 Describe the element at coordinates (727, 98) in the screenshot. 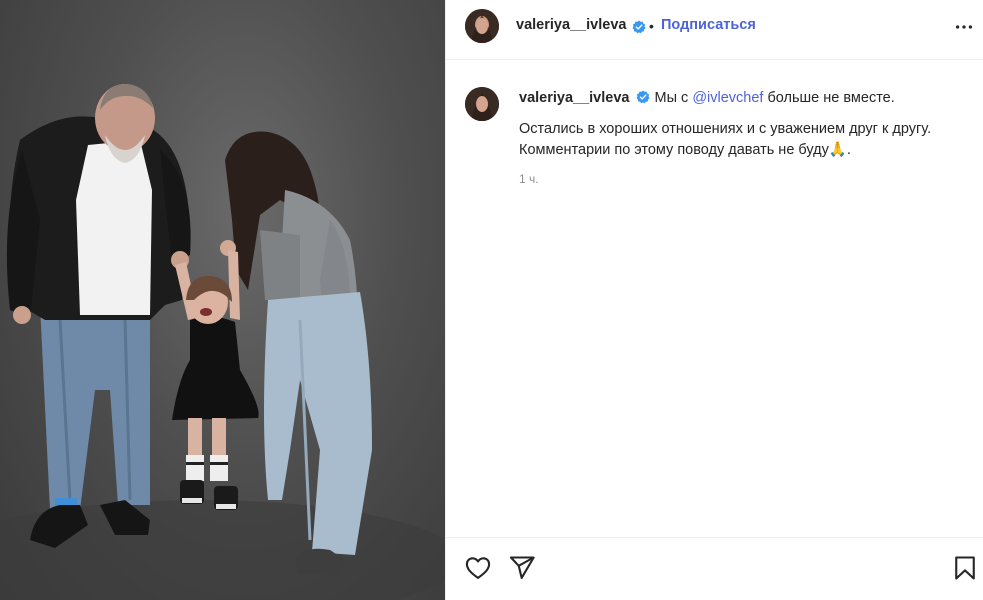

I see `mention-link: @ivlevchef` at that location.